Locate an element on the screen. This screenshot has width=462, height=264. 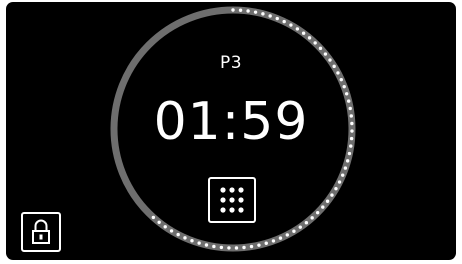
padlock-icon is located at coordinates (41, 231).